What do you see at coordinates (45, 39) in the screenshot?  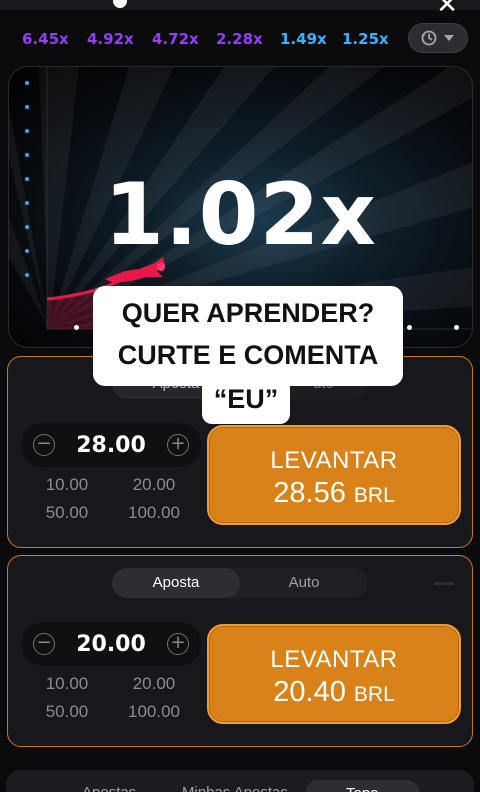 I see `history-multiplier: 6.45x` at bounding box center [45, 39].